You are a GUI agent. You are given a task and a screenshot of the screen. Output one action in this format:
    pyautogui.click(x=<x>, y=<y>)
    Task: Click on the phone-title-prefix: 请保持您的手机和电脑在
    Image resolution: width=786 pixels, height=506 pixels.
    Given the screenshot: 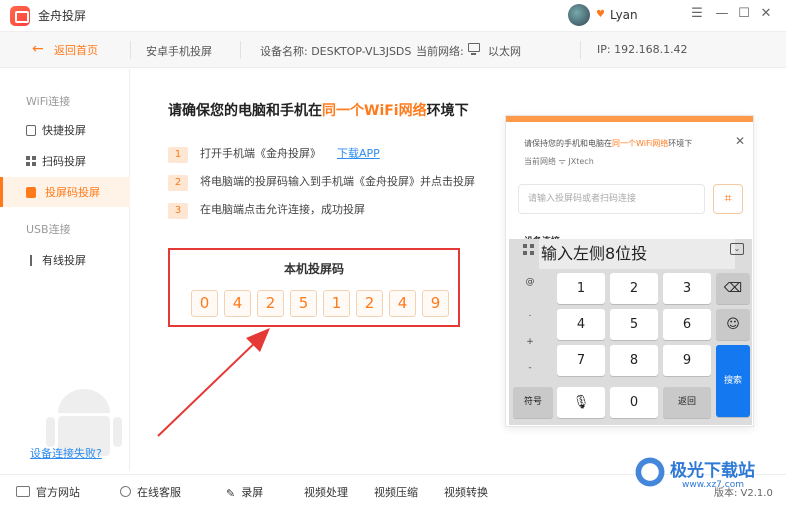 What is the action you would take?
    pyautogui.click(x=568, y=143)
    